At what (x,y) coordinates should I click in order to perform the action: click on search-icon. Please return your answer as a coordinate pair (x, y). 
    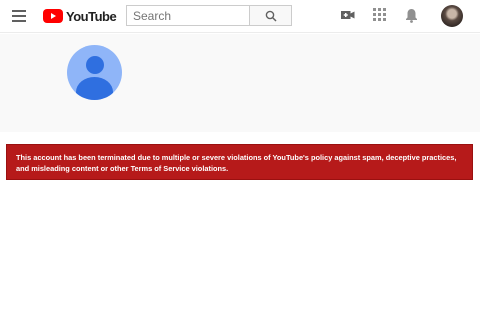
    Looking at the image, I should click on (271, 16).